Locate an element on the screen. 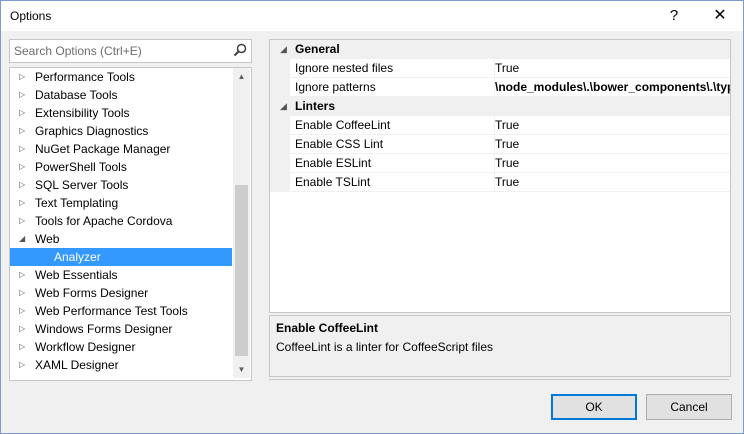 This screenshot has height=434, width=744. scroll-down-arrow-icon: ▼ is located at coordinates (241, 369).